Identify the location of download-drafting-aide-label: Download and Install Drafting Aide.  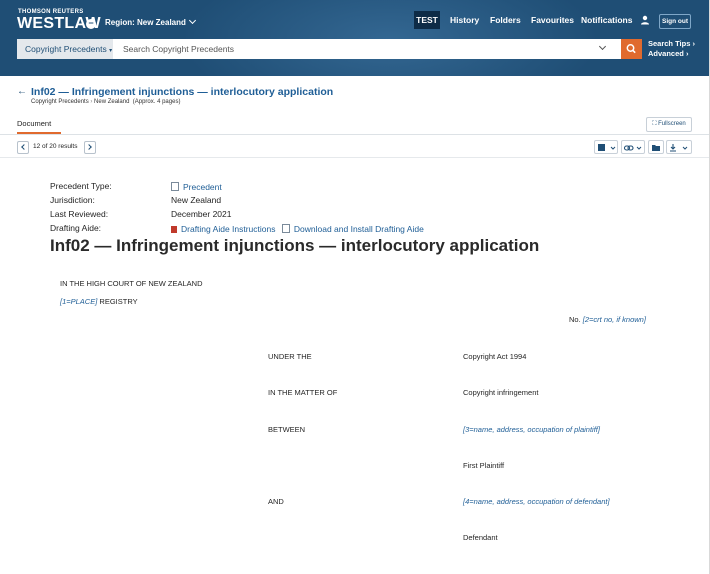
(358, 229).